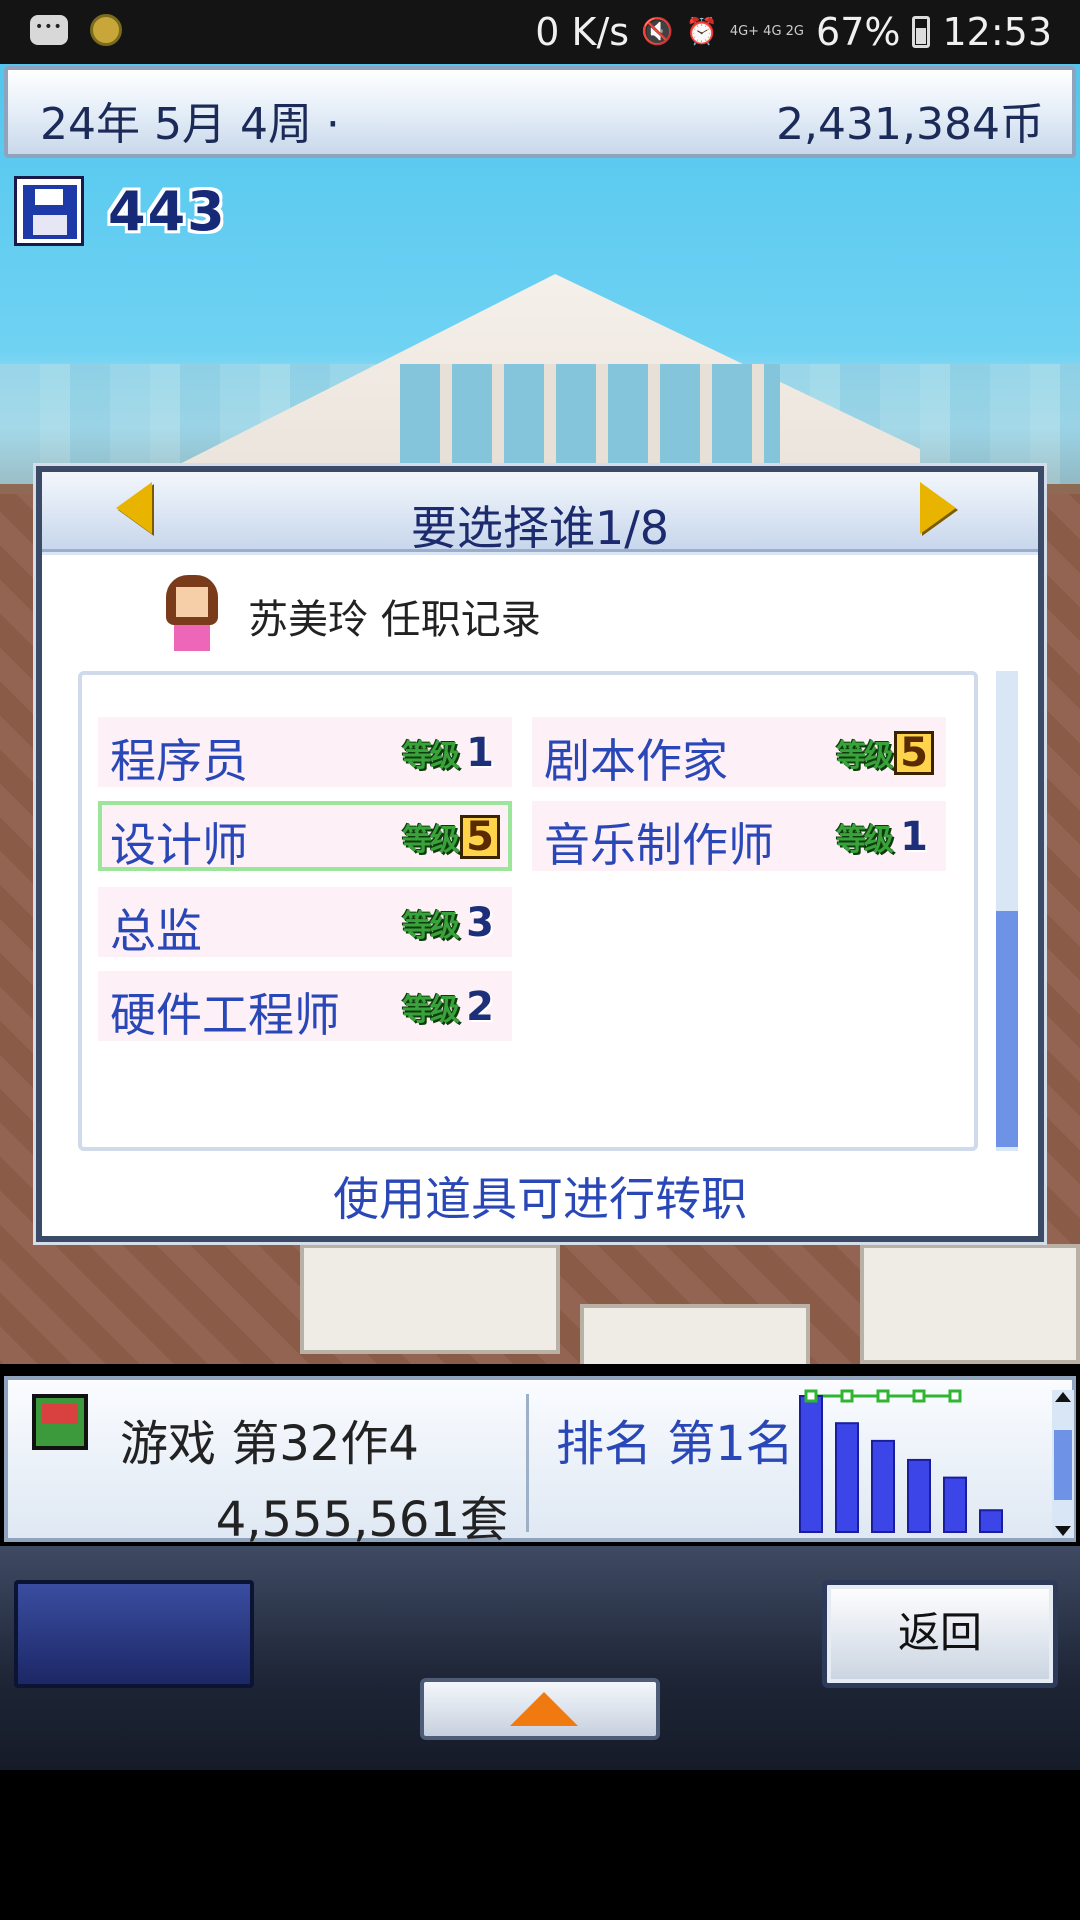 This screenshot has height=1920, width=1080. I want to click on job-name: 音乐制作师, so click(659, 845).